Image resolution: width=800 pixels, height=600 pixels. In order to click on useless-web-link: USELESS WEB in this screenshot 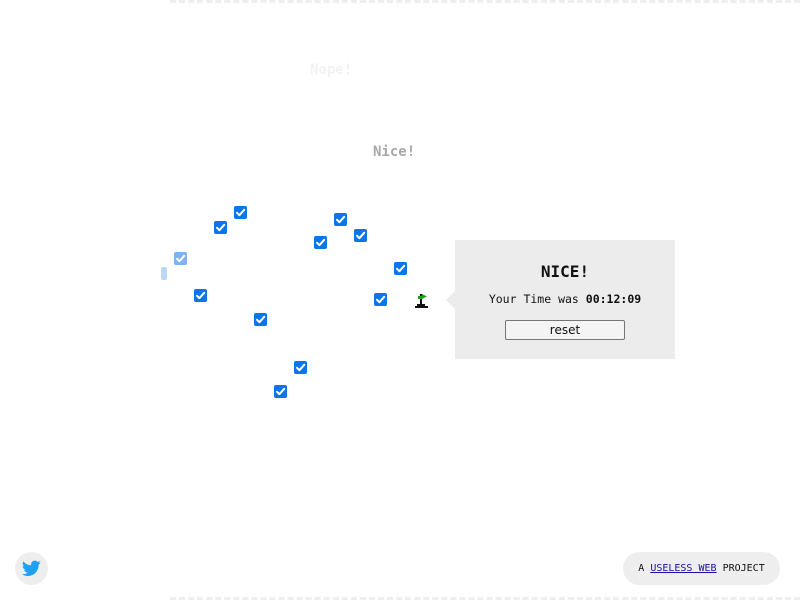, I will do `click(683, 568)`.